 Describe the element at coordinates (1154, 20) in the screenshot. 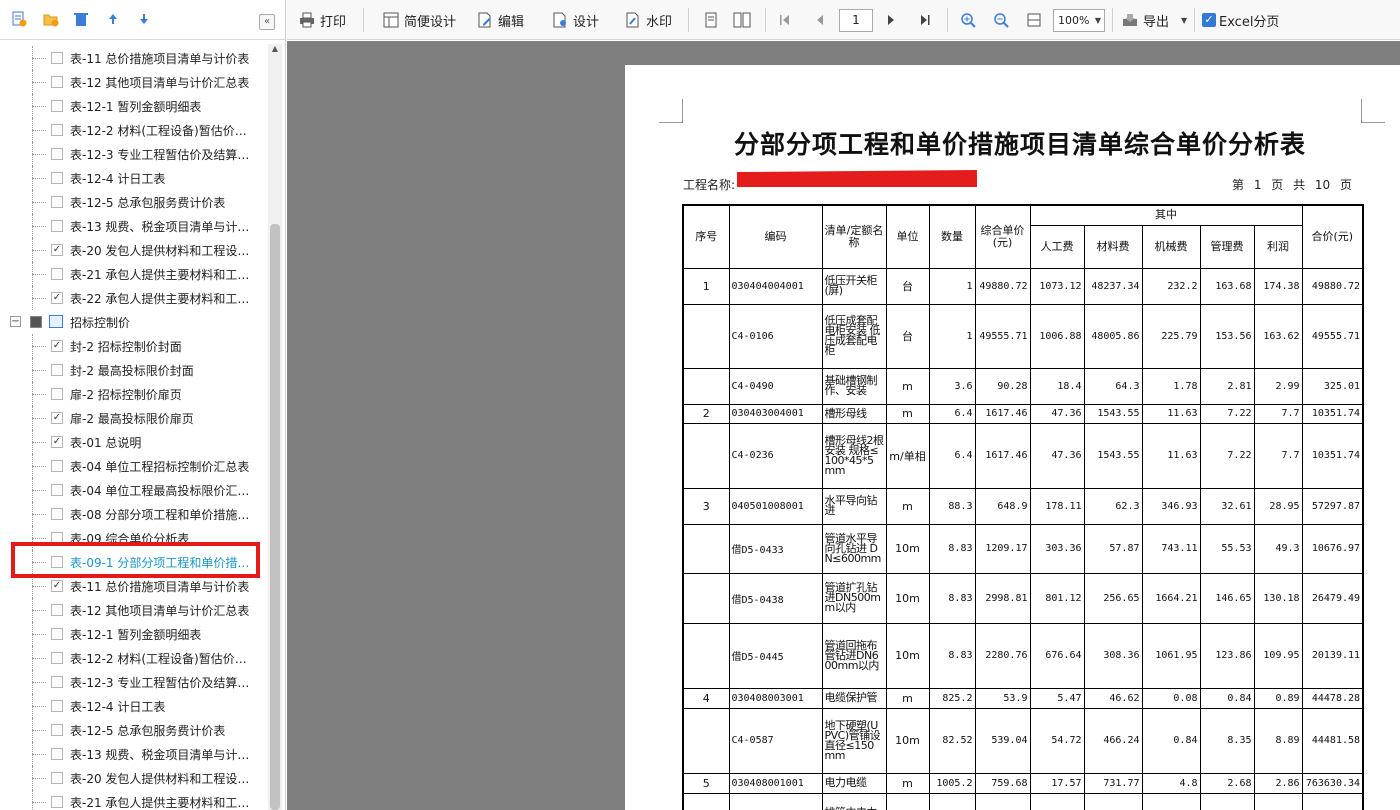

I see `export-button: 导出 ▼` at that location.